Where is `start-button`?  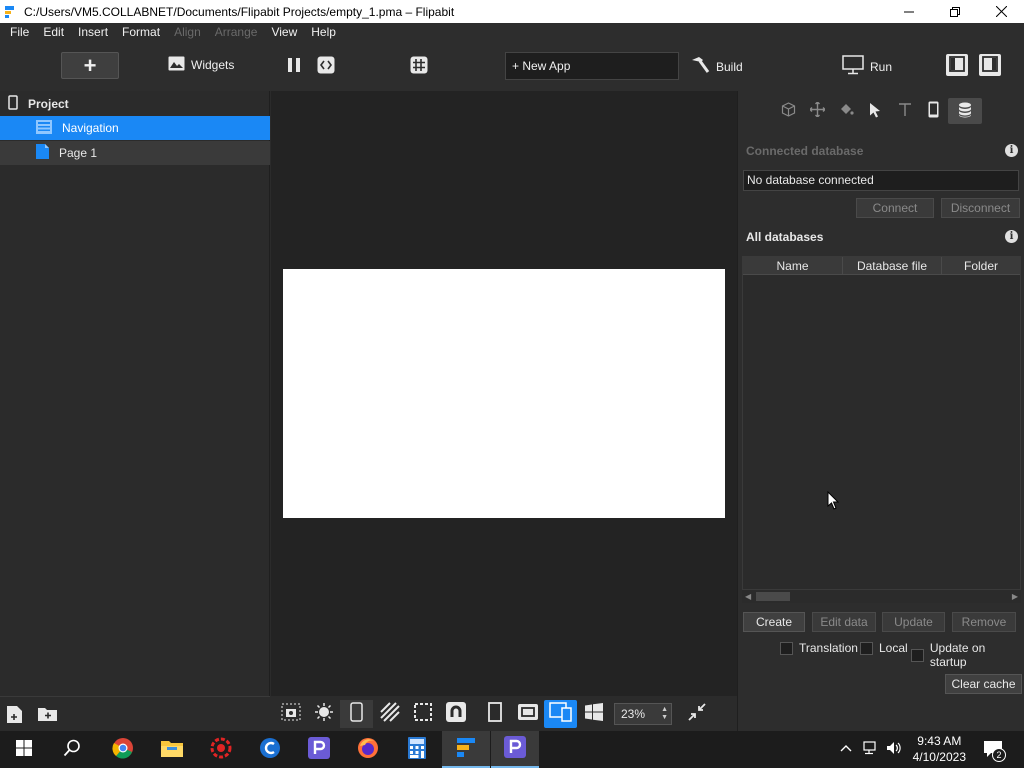
start-button is located at coordinates (24, 749).